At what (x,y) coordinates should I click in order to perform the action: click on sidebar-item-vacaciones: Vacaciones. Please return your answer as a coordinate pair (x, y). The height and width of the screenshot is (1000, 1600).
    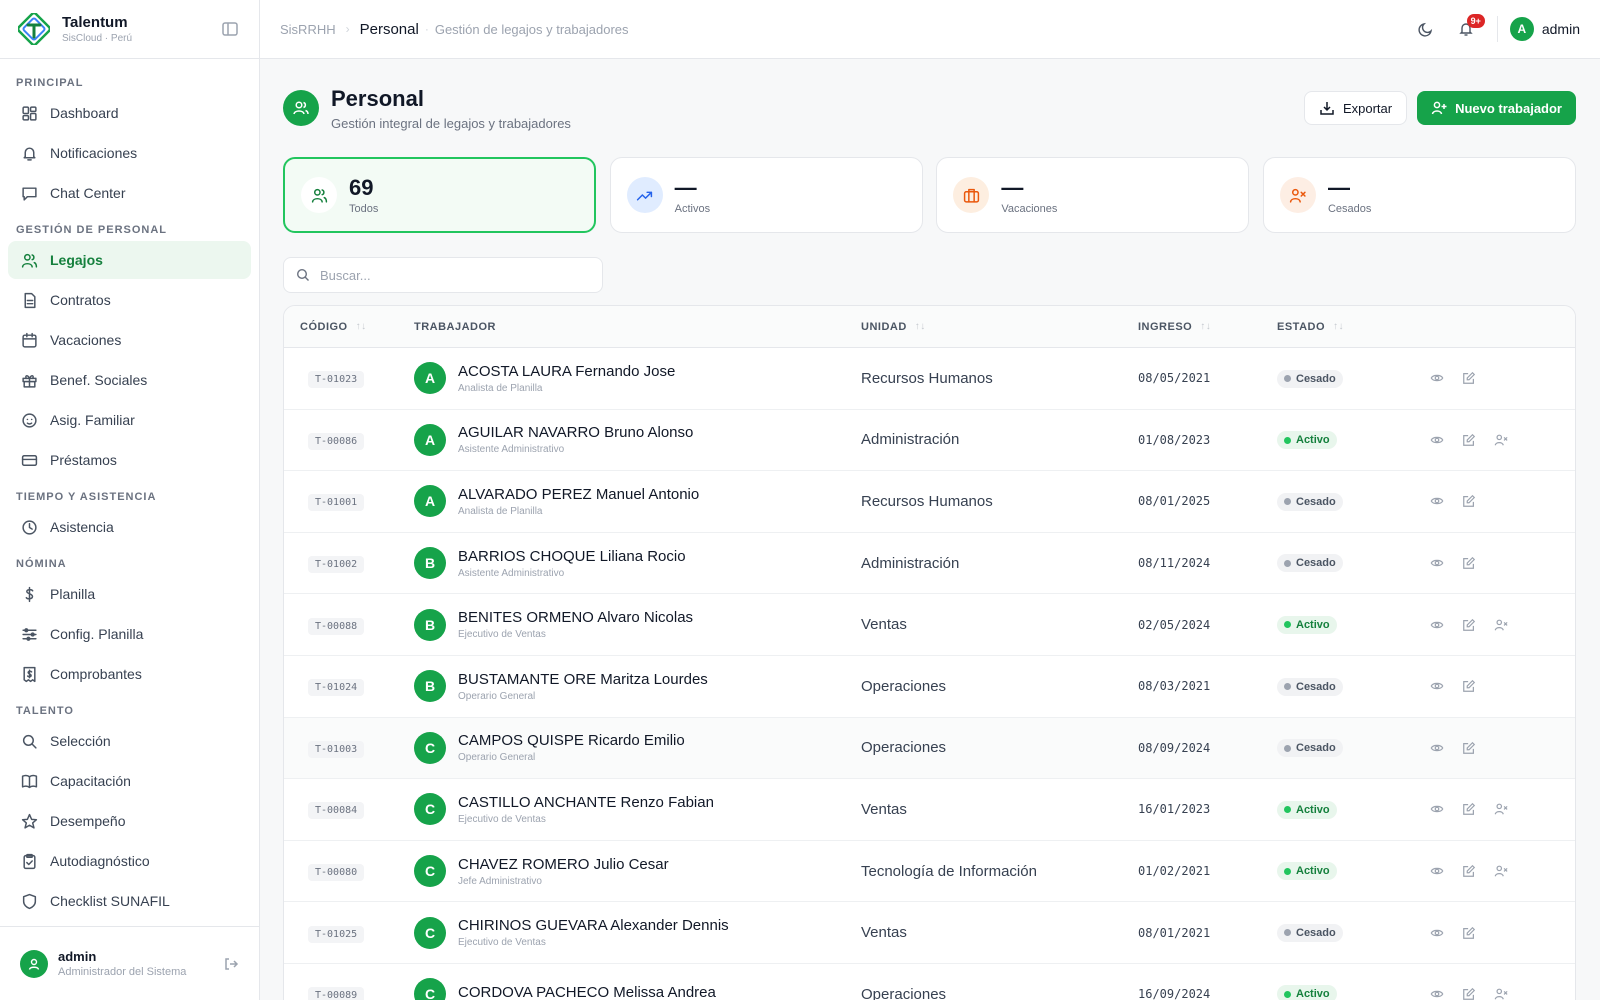
    Looking at the image, I should click on (129, 340).